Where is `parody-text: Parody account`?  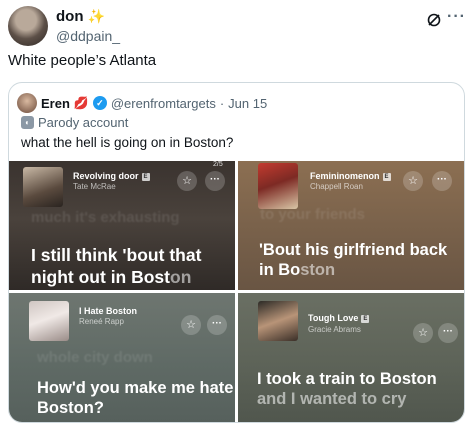 parody-text: Parody account is located at coordinates (83, 122).